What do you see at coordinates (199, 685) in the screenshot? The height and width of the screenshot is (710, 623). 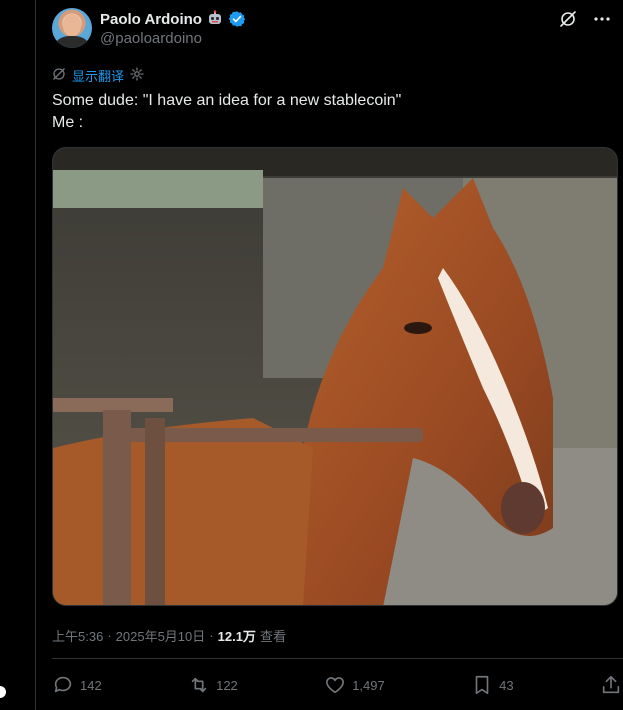 I see `repost-icon` at bounding box center [199, 685].